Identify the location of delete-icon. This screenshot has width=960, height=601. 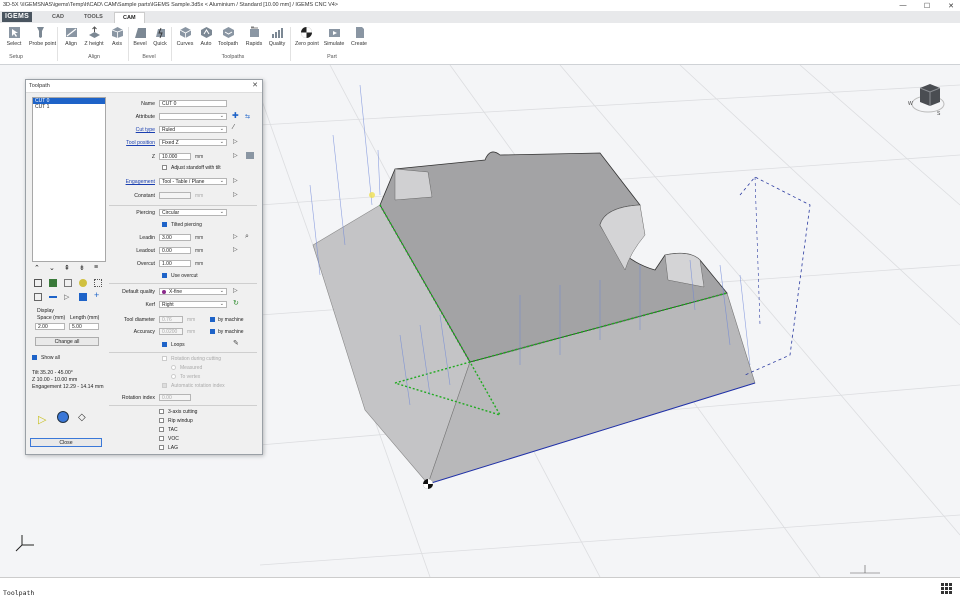
(38, 297).